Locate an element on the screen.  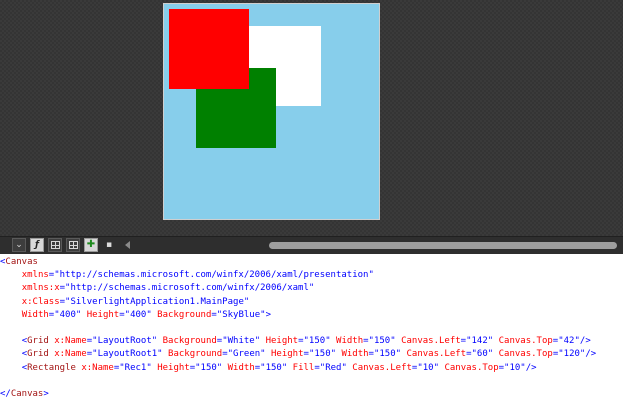
scrollbar-thumb is located at coordinates (443, 245).